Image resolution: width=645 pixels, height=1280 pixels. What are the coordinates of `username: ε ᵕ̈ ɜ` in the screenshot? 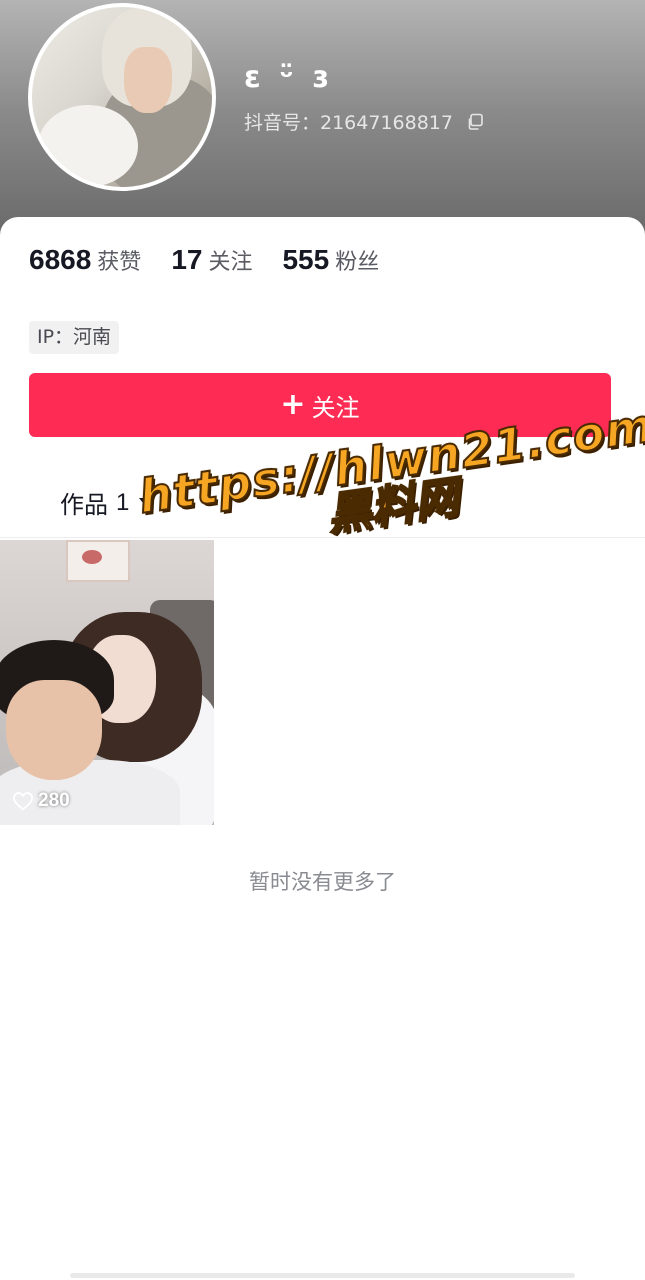 It's located at (288, 77).